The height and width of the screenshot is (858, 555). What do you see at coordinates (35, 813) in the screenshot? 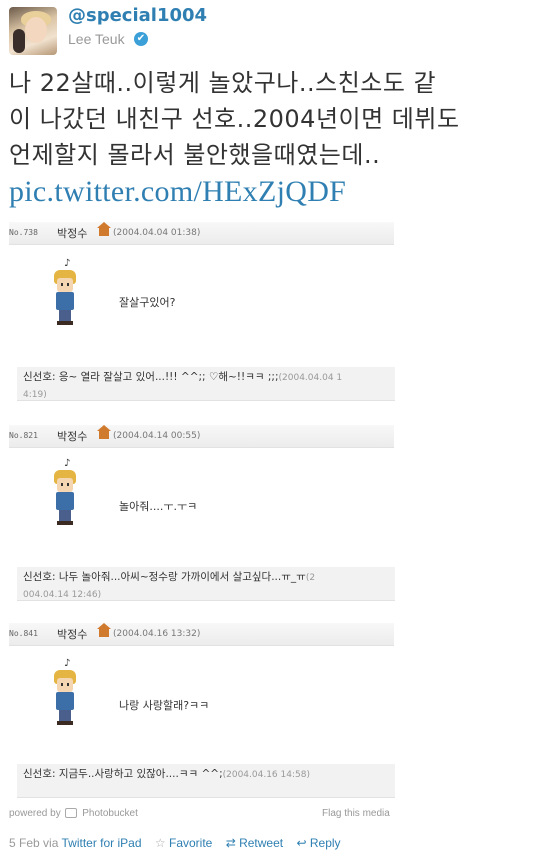
I see `powered-by-label: powered by` at bounding box center [35, 813].